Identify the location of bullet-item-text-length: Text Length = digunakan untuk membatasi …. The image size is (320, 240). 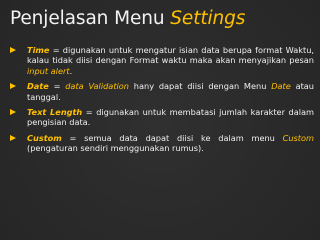
(162, 117).